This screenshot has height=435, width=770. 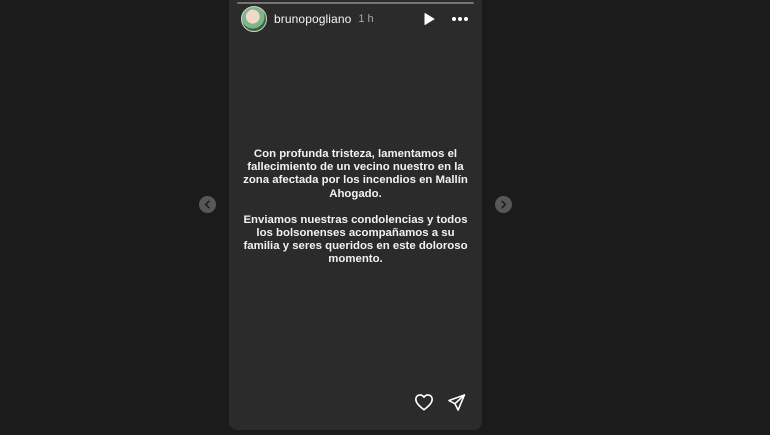 I want to click on more-icon, so click(x=460, y=19).